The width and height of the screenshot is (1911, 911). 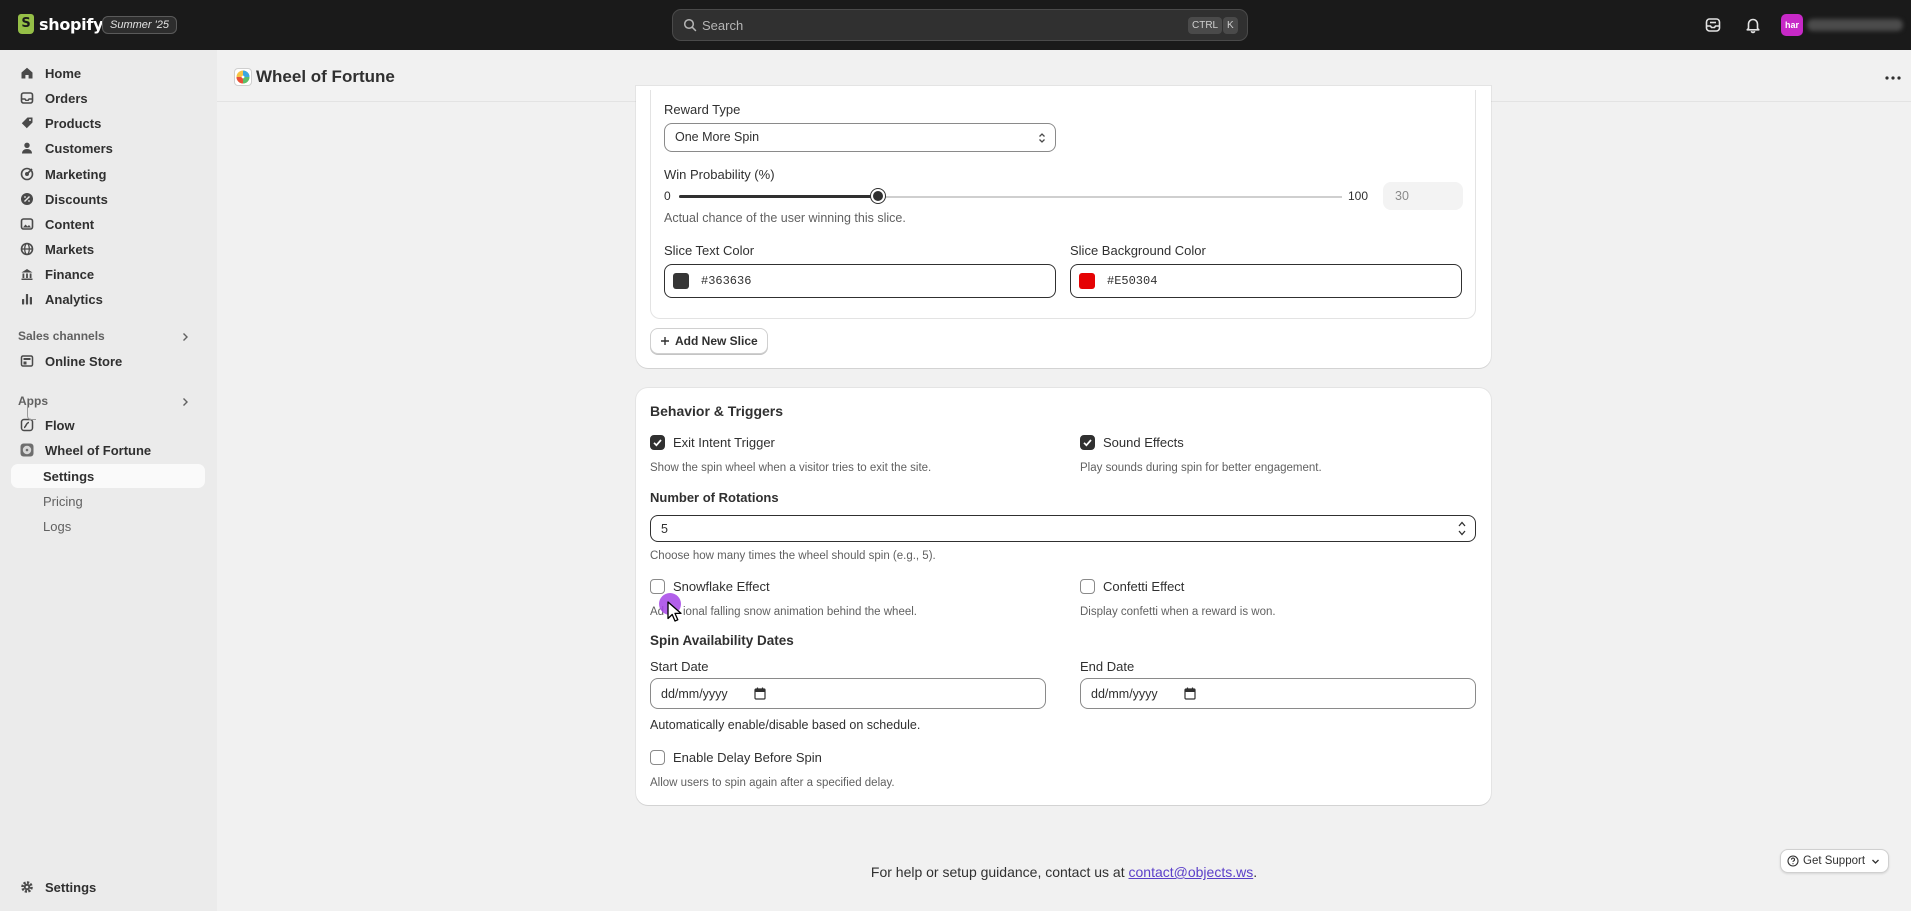 I want to click on analytics-icon, so click(x=27, y=299).